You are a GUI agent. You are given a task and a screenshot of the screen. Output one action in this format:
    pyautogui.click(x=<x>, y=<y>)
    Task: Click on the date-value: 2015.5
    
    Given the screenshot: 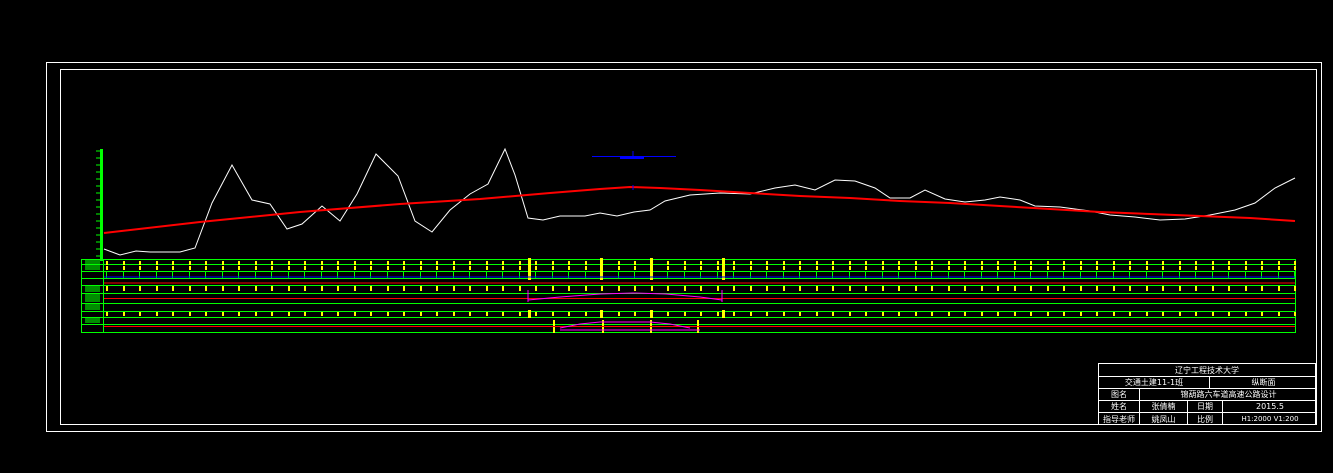 What is the action you would take?
    pyautogui.click(x=1269, y=406)
    